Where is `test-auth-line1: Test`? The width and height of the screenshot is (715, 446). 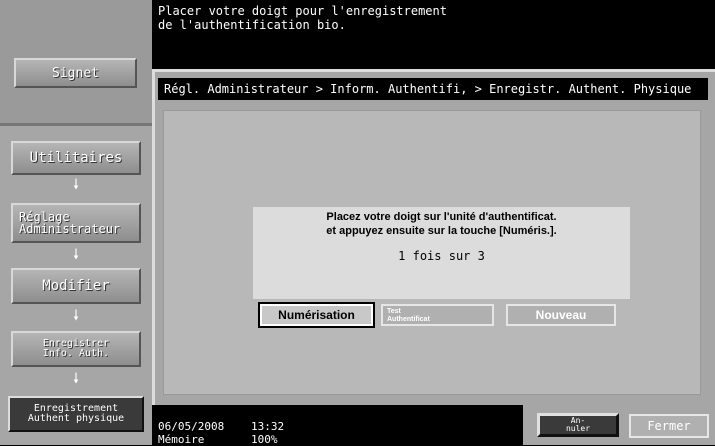 test-auth-line1: Test is located at coordinates (394, 311).